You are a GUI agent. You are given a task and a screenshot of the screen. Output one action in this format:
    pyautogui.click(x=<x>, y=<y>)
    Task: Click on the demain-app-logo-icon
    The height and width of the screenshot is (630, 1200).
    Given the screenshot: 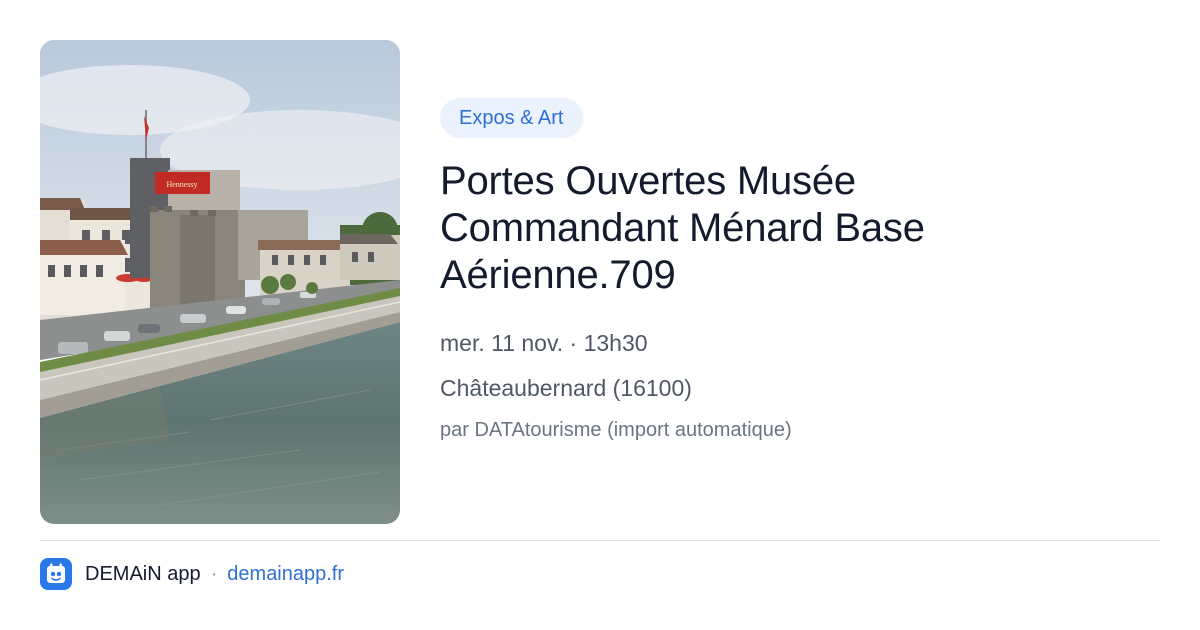 What is the action you would take?
    pyautogui.click(x=56, y=574)
    